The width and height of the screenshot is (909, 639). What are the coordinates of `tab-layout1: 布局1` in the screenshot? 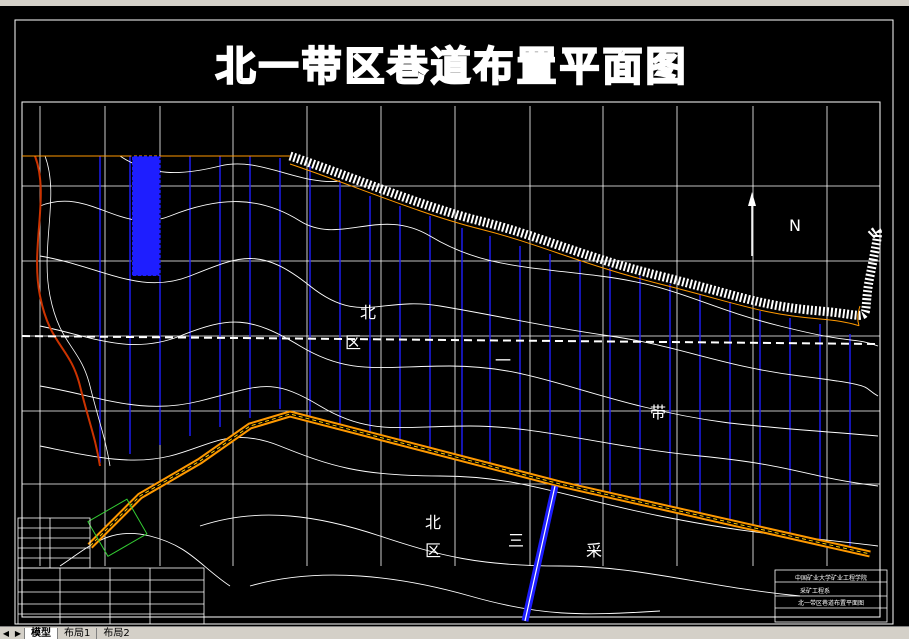 It's located at (76, 633).